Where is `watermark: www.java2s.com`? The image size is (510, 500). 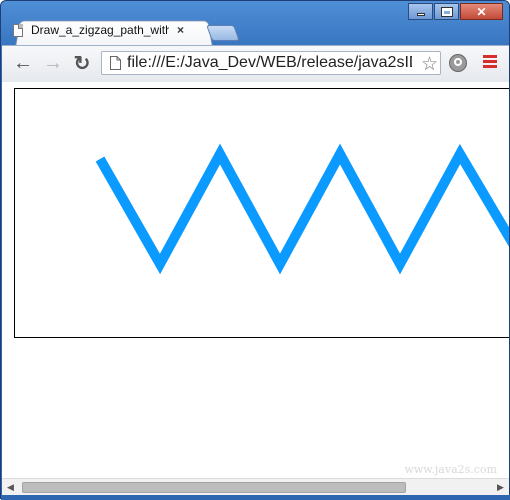 watermark: www.java2s.com is located at coordinates (450, 469).